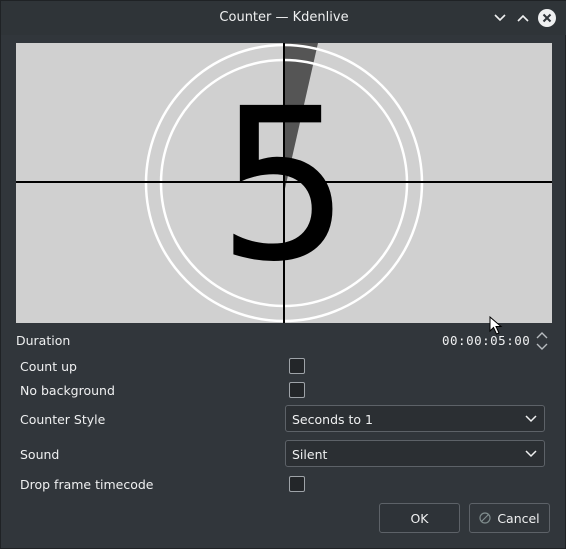 The image size is (566, 549). I want to click on count-up-label: Count up, so click(48, 366).